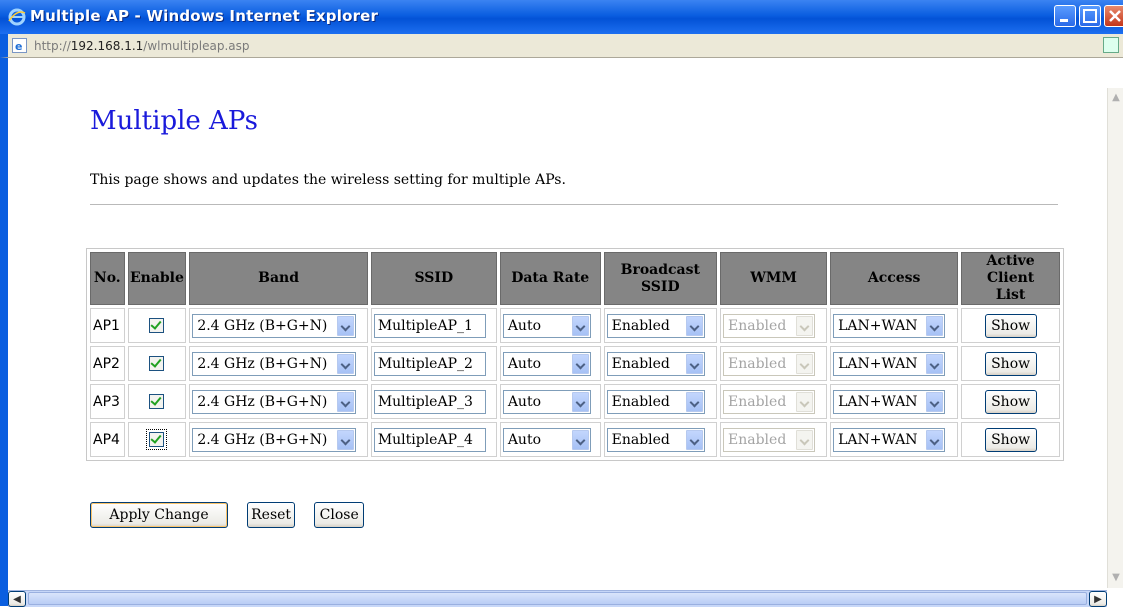 This screenshot has height=608, width=1123. Describe the element at coordinates (107, 401) in the screenshot. I see `ap-number: AP3` at that location.